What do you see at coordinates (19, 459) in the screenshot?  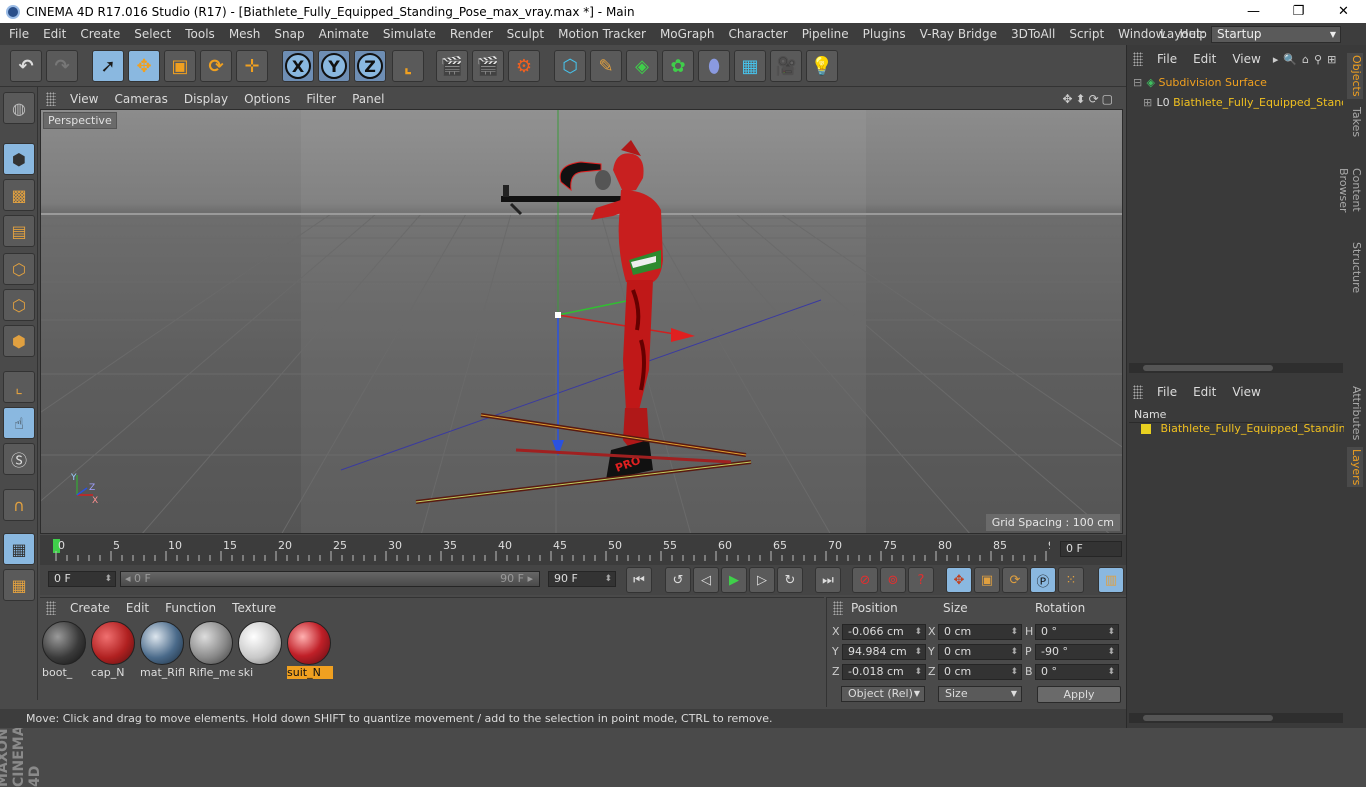 I see `snapping-icon: Ⓢ` at bounding box center [19, 459].